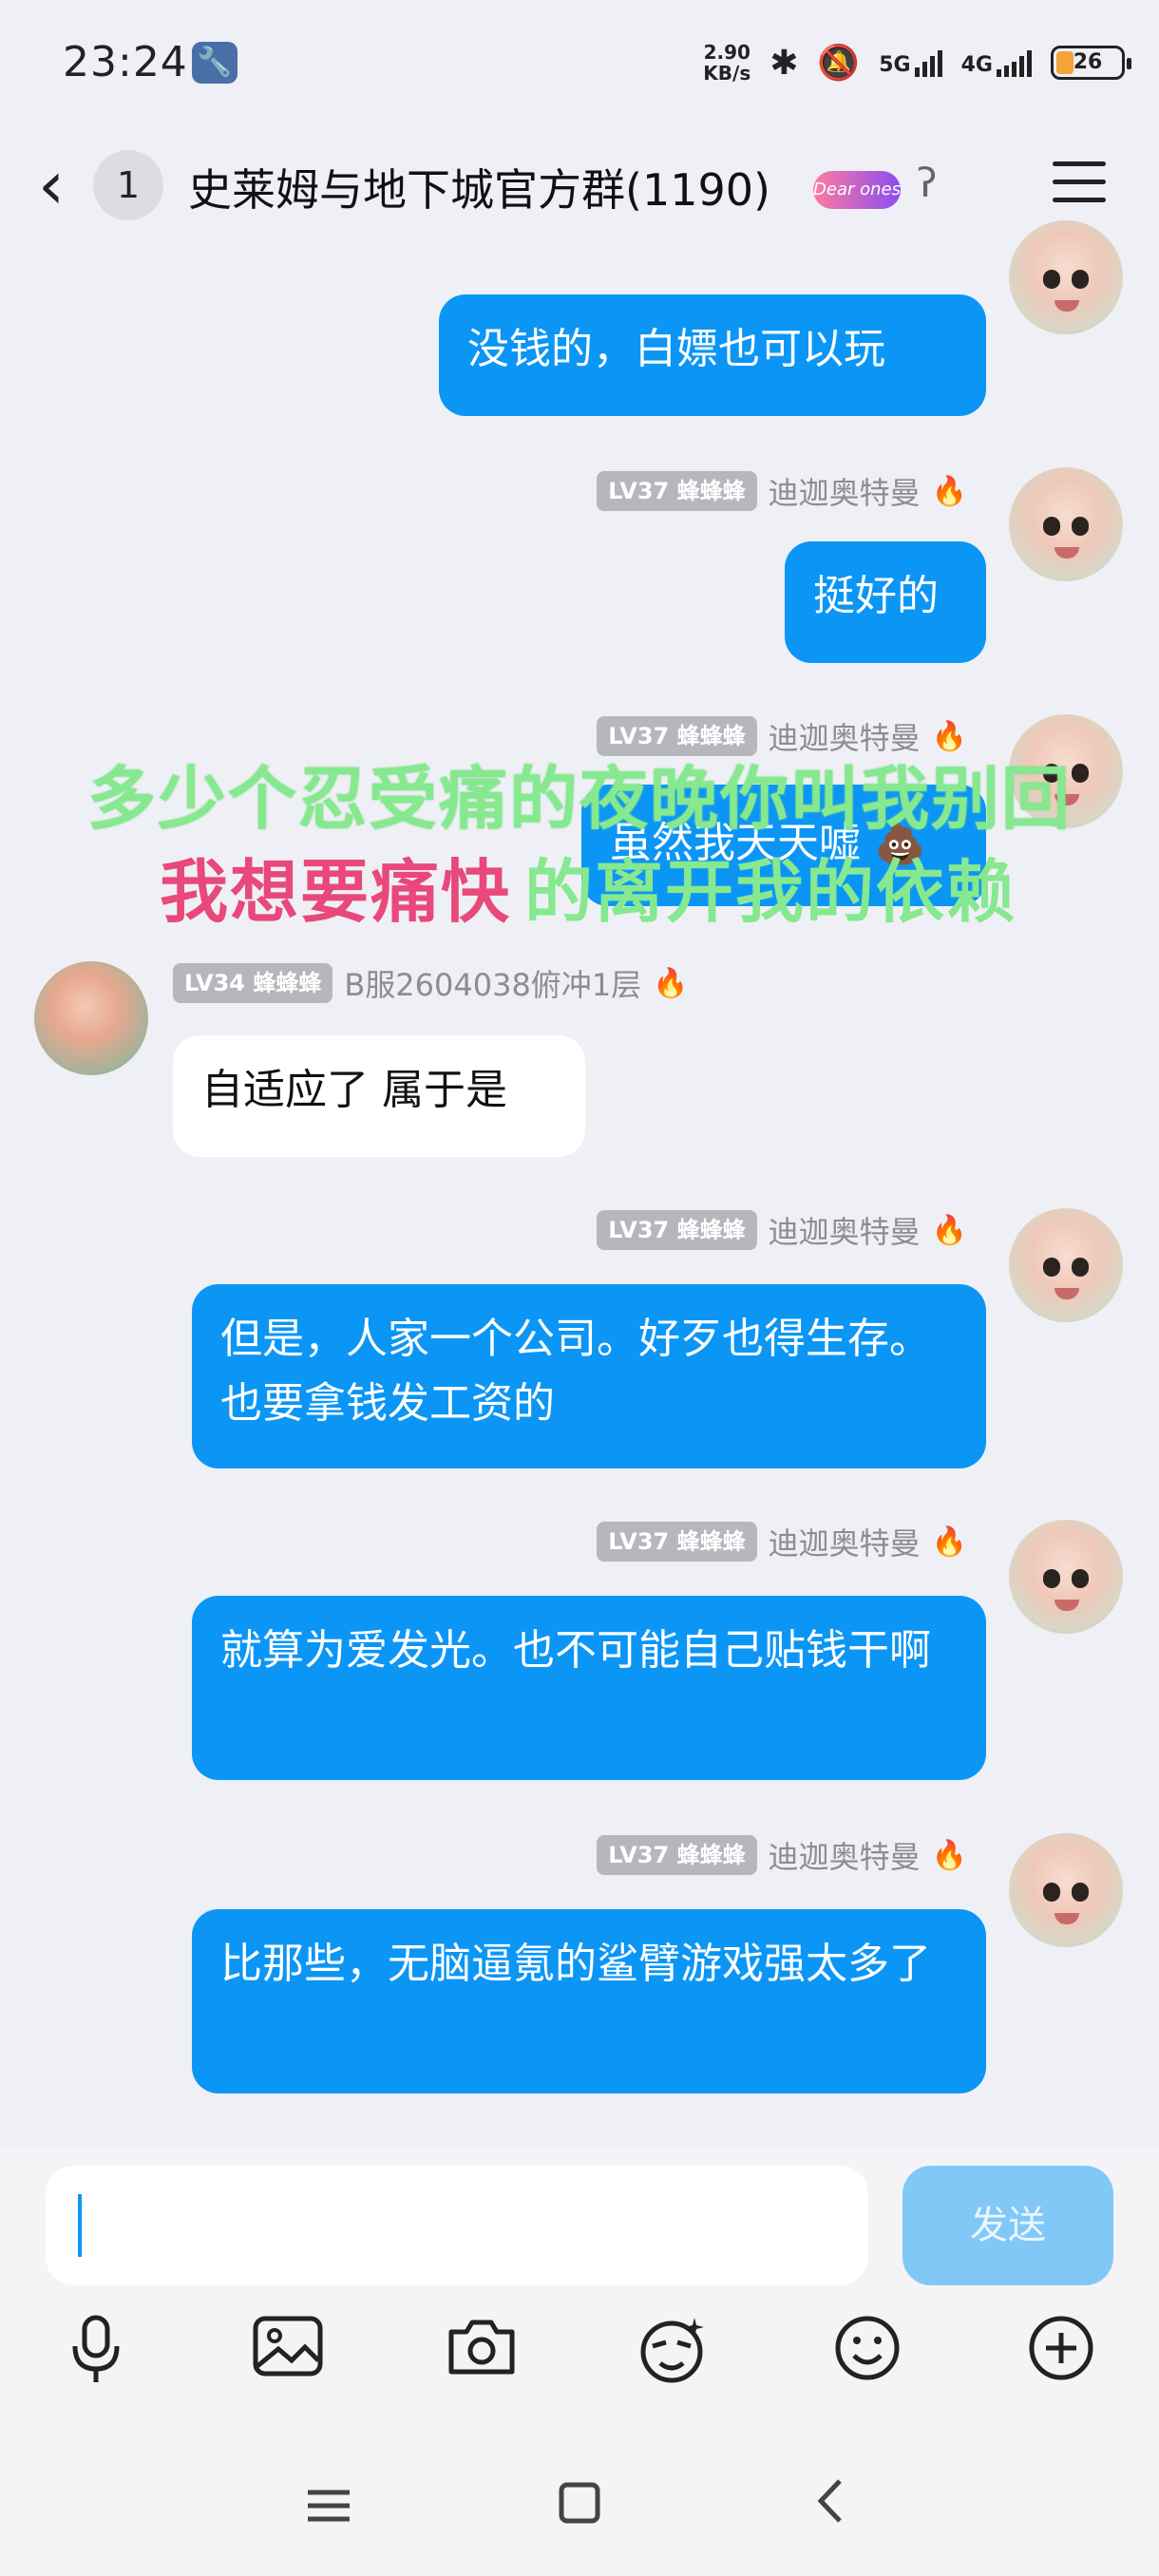  What do you see at coordinates (1061, 2356) in the screenshot?
I see `plus-icon` at bounding box center [1061, 2356].